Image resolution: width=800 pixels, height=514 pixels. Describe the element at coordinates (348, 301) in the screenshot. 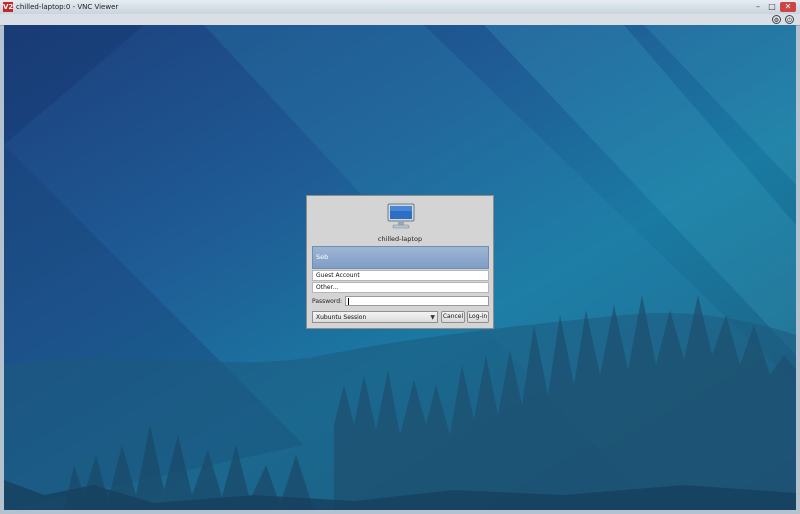

I see `text-caret` at that location.